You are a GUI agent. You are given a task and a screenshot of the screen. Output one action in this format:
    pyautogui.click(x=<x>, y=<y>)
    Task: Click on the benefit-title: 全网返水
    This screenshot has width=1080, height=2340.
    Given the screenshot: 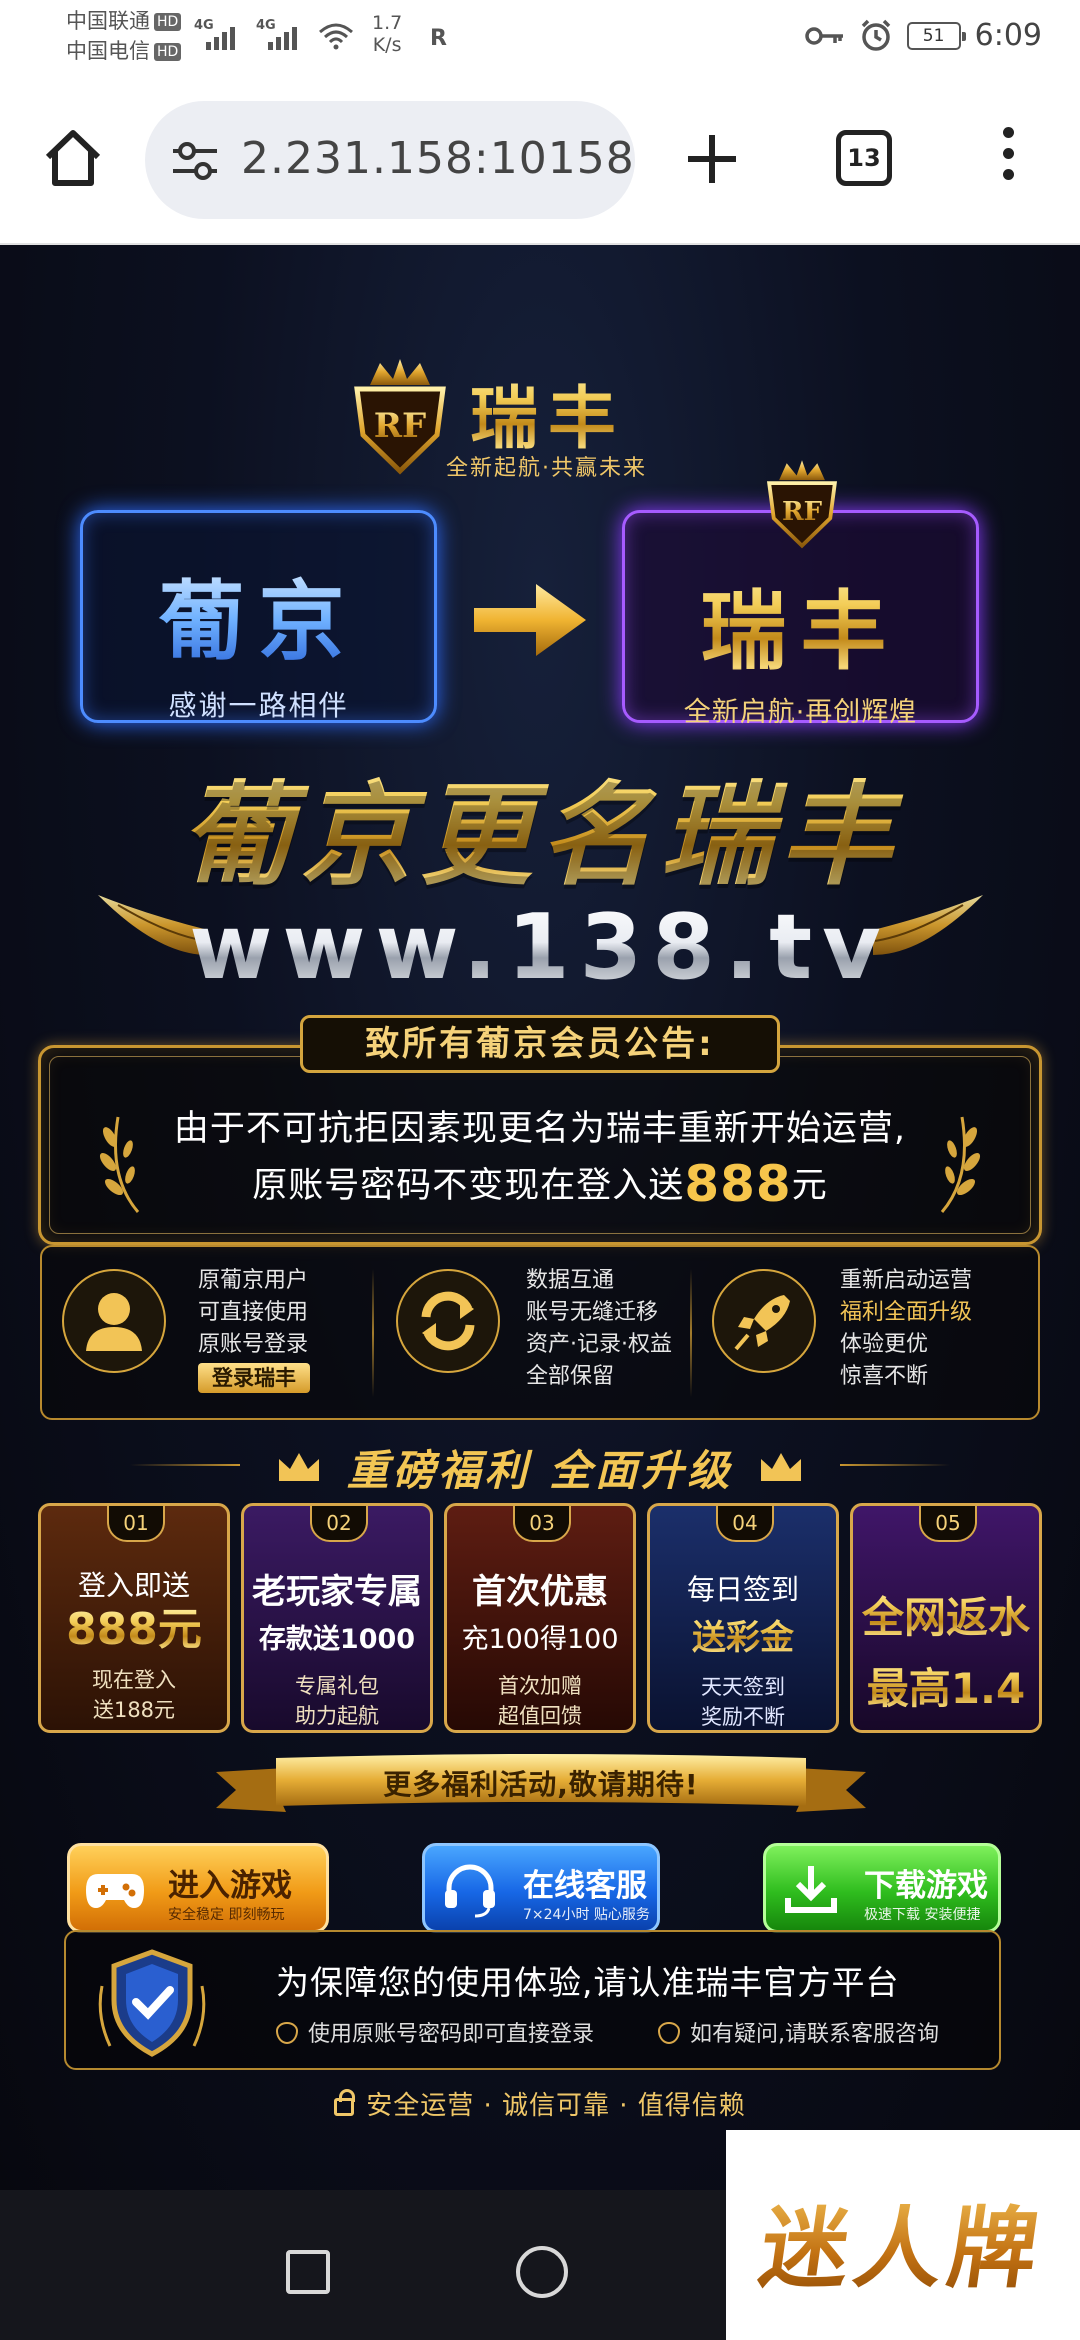 What is the action you would take?
    pyautogui.click(x=946, y=1614)
    